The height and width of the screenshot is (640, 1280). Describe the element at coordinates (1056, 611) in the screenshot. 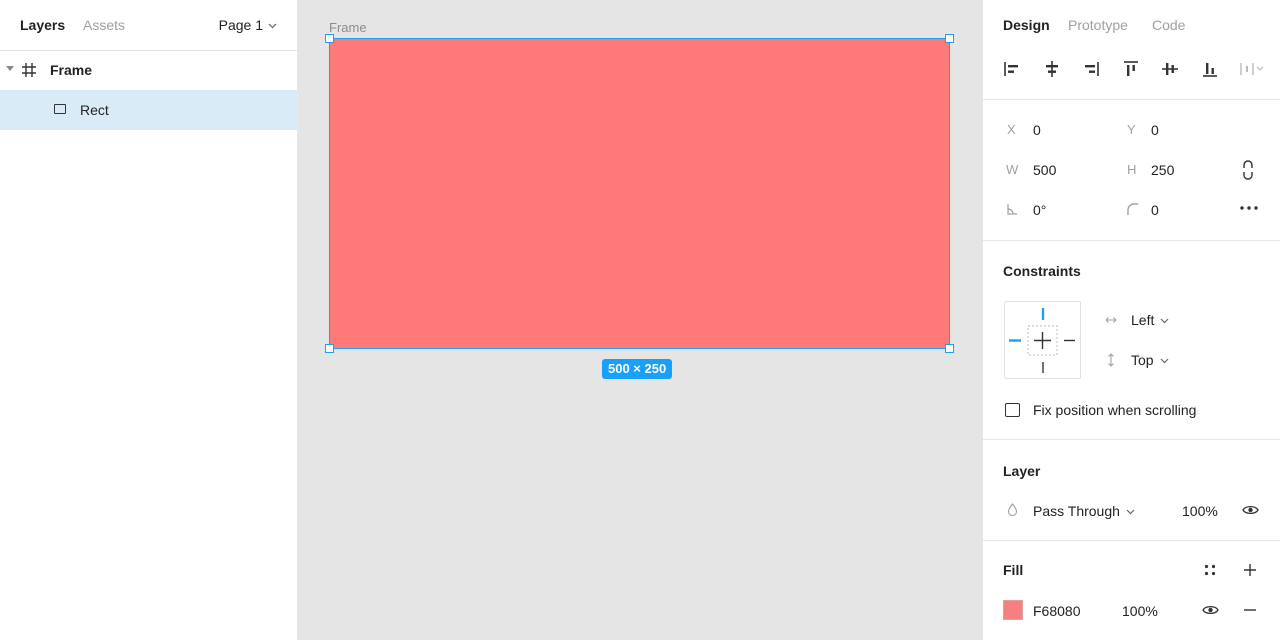

I see `fill-hex-input: F68080` at that location.